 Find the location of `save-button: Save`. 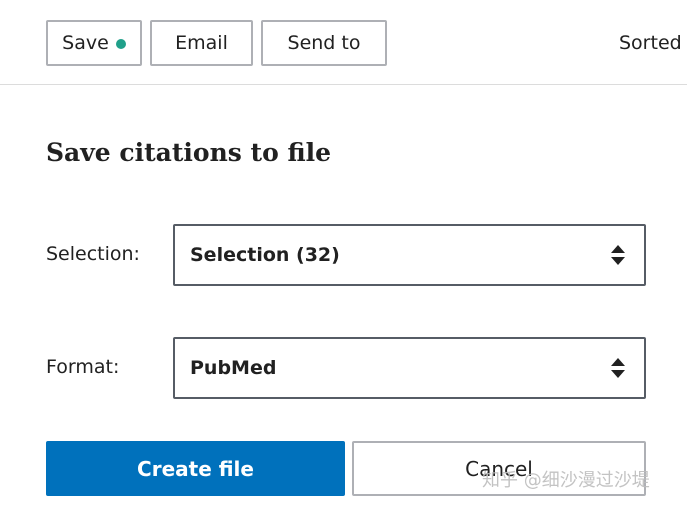

save-button: Save is located at coordinates (94, 43).